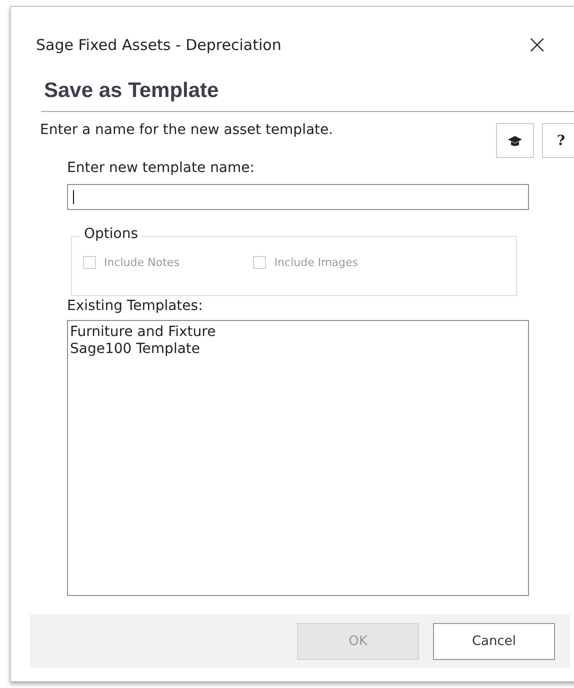 The height and width of the screenshot is (688, 574). I want to click on window-title: Sage Fixed Assets - Depreciation, so click(159, 45).